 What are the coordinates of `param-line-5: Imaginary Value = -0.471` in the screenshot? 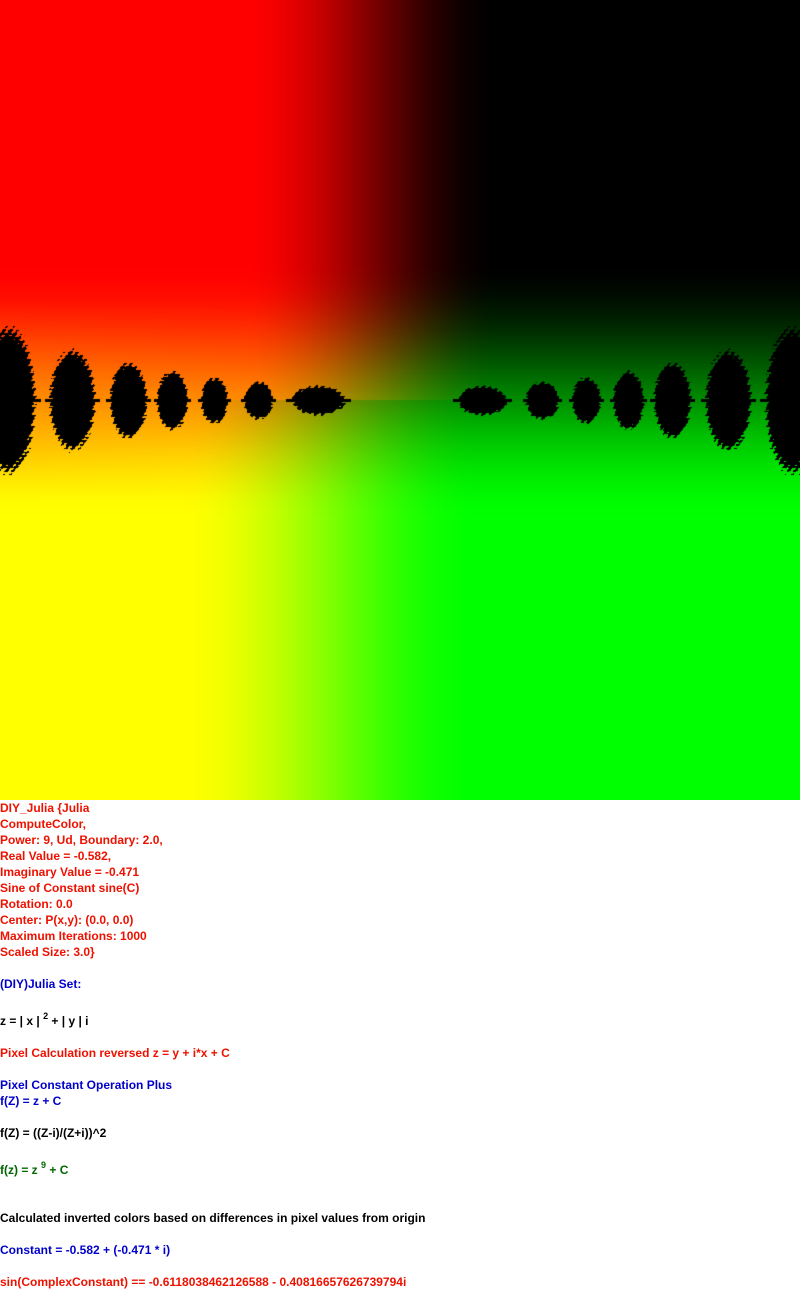 It's located at (70, 872).